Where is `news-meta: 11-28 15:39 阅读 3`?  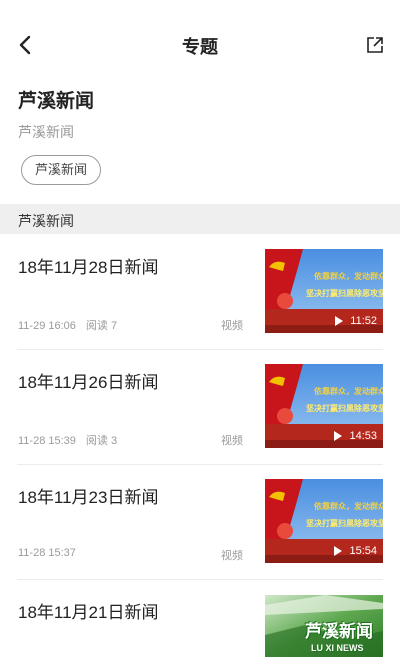 news-meta: 11-28 15:39 阅读 3 is located at coordinates (67, 440).